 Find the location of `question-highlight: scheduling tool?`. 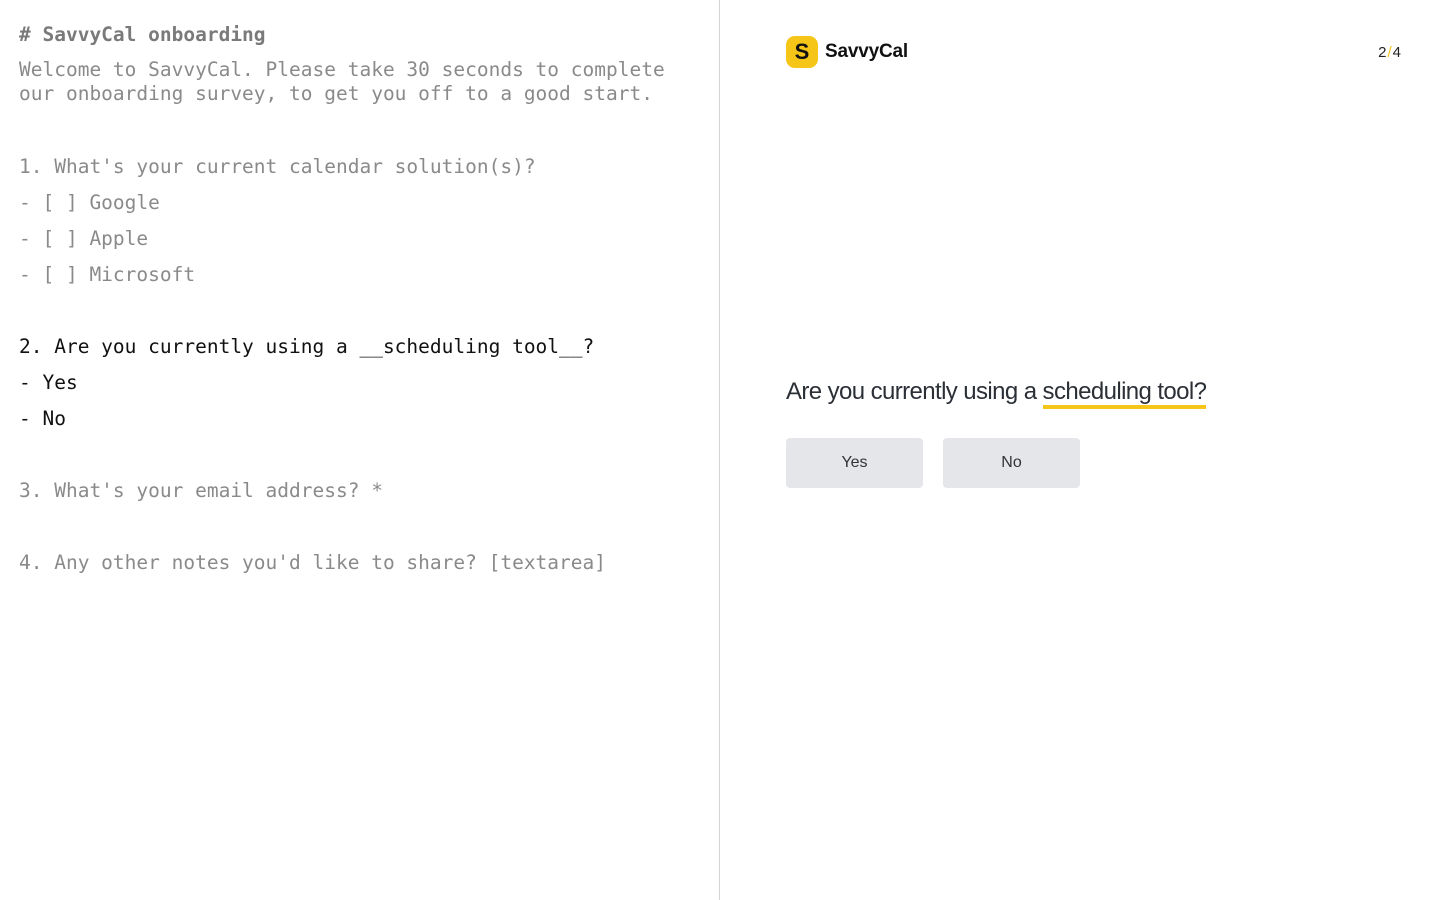

question-highlight: scheduling tool? is located at coordinates (1124, 393).